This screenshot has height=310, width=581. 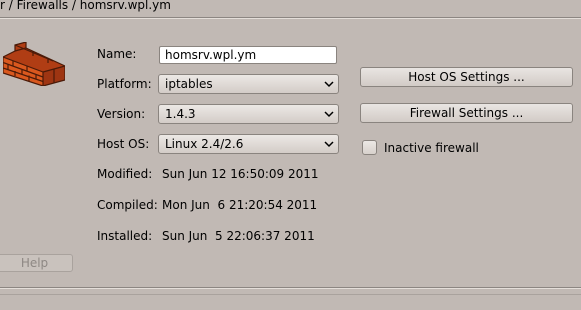 I want to click on hostos-label: Host OS:, so click(x=123, y=144).